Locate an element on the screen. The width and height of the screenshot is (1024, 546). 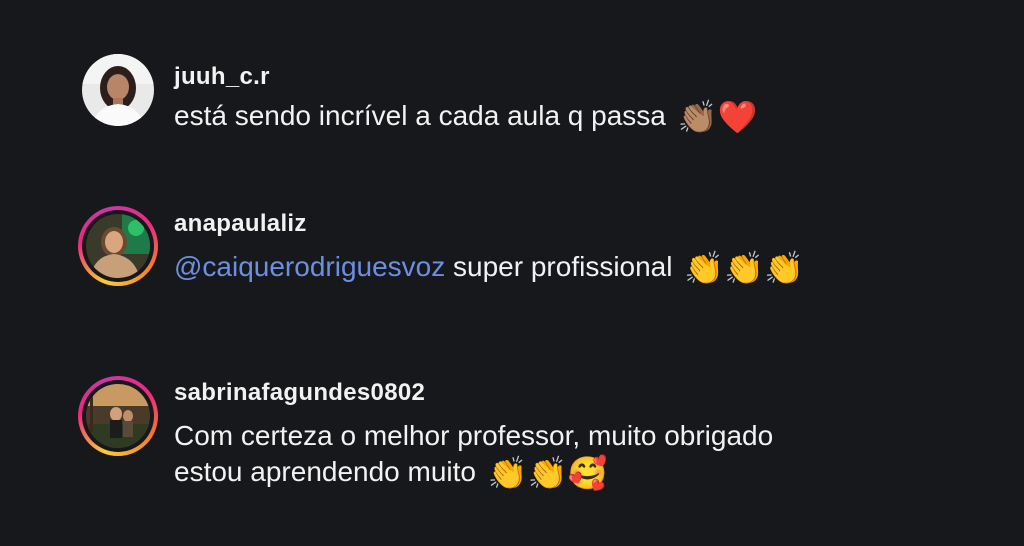
comment-body: estou aprendendo muito is located at coordinates (325, 471).